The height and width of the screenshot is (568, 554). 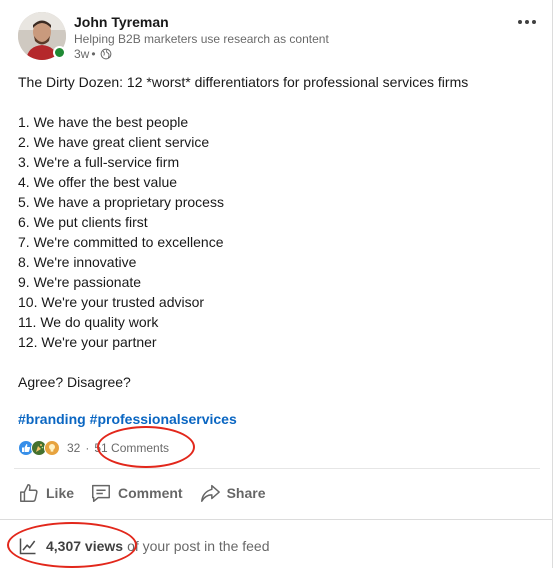 I want to click on list-item: 6. We put clients first, so click(x=83, y=222).